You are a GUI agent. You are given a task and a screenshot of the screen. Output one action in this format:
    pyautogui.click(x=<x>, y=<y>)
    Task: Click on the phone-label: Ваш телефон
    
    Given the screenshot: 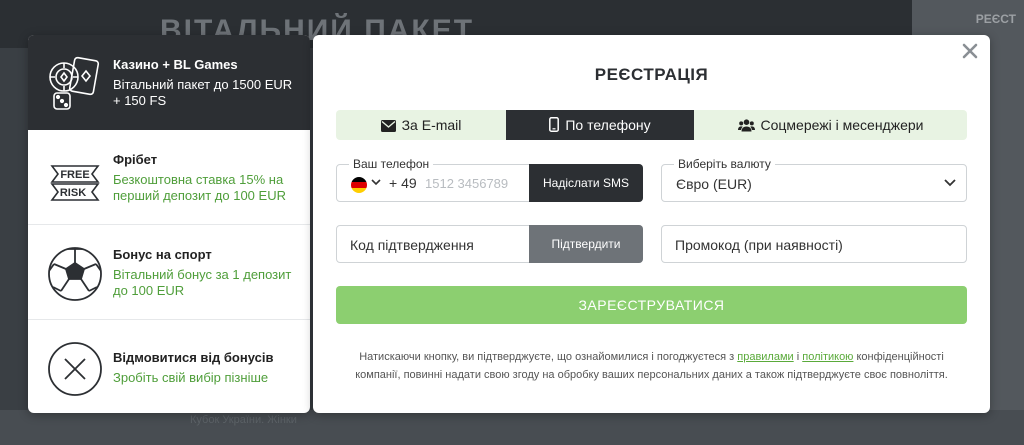 What is the action you would take?
    pyautogui.click(x=391, y=164)
    